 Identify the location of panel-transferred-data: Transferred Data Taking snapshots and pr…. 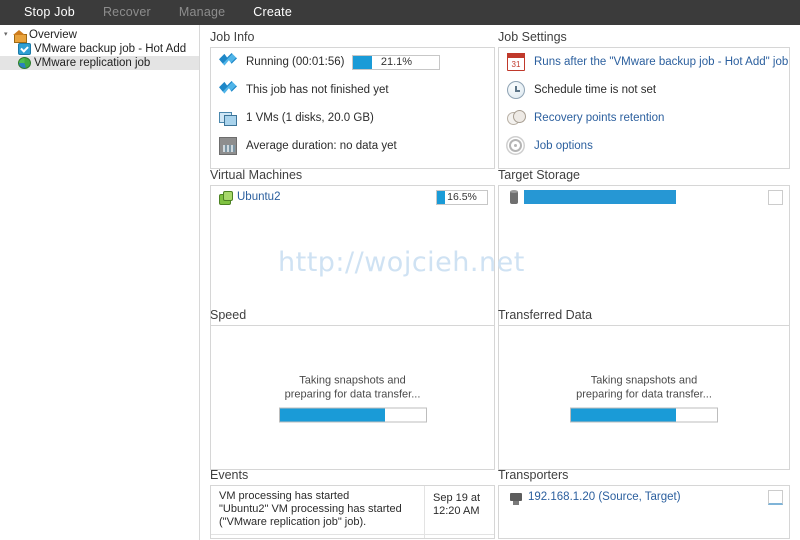
(644, 389).